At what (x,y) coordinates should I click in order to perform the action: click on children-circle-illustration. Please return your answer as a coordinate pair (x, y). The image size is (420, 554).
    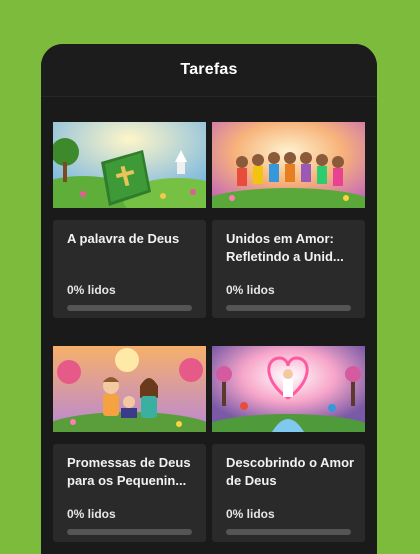
    Looking at the image, I should click on (288, 165).